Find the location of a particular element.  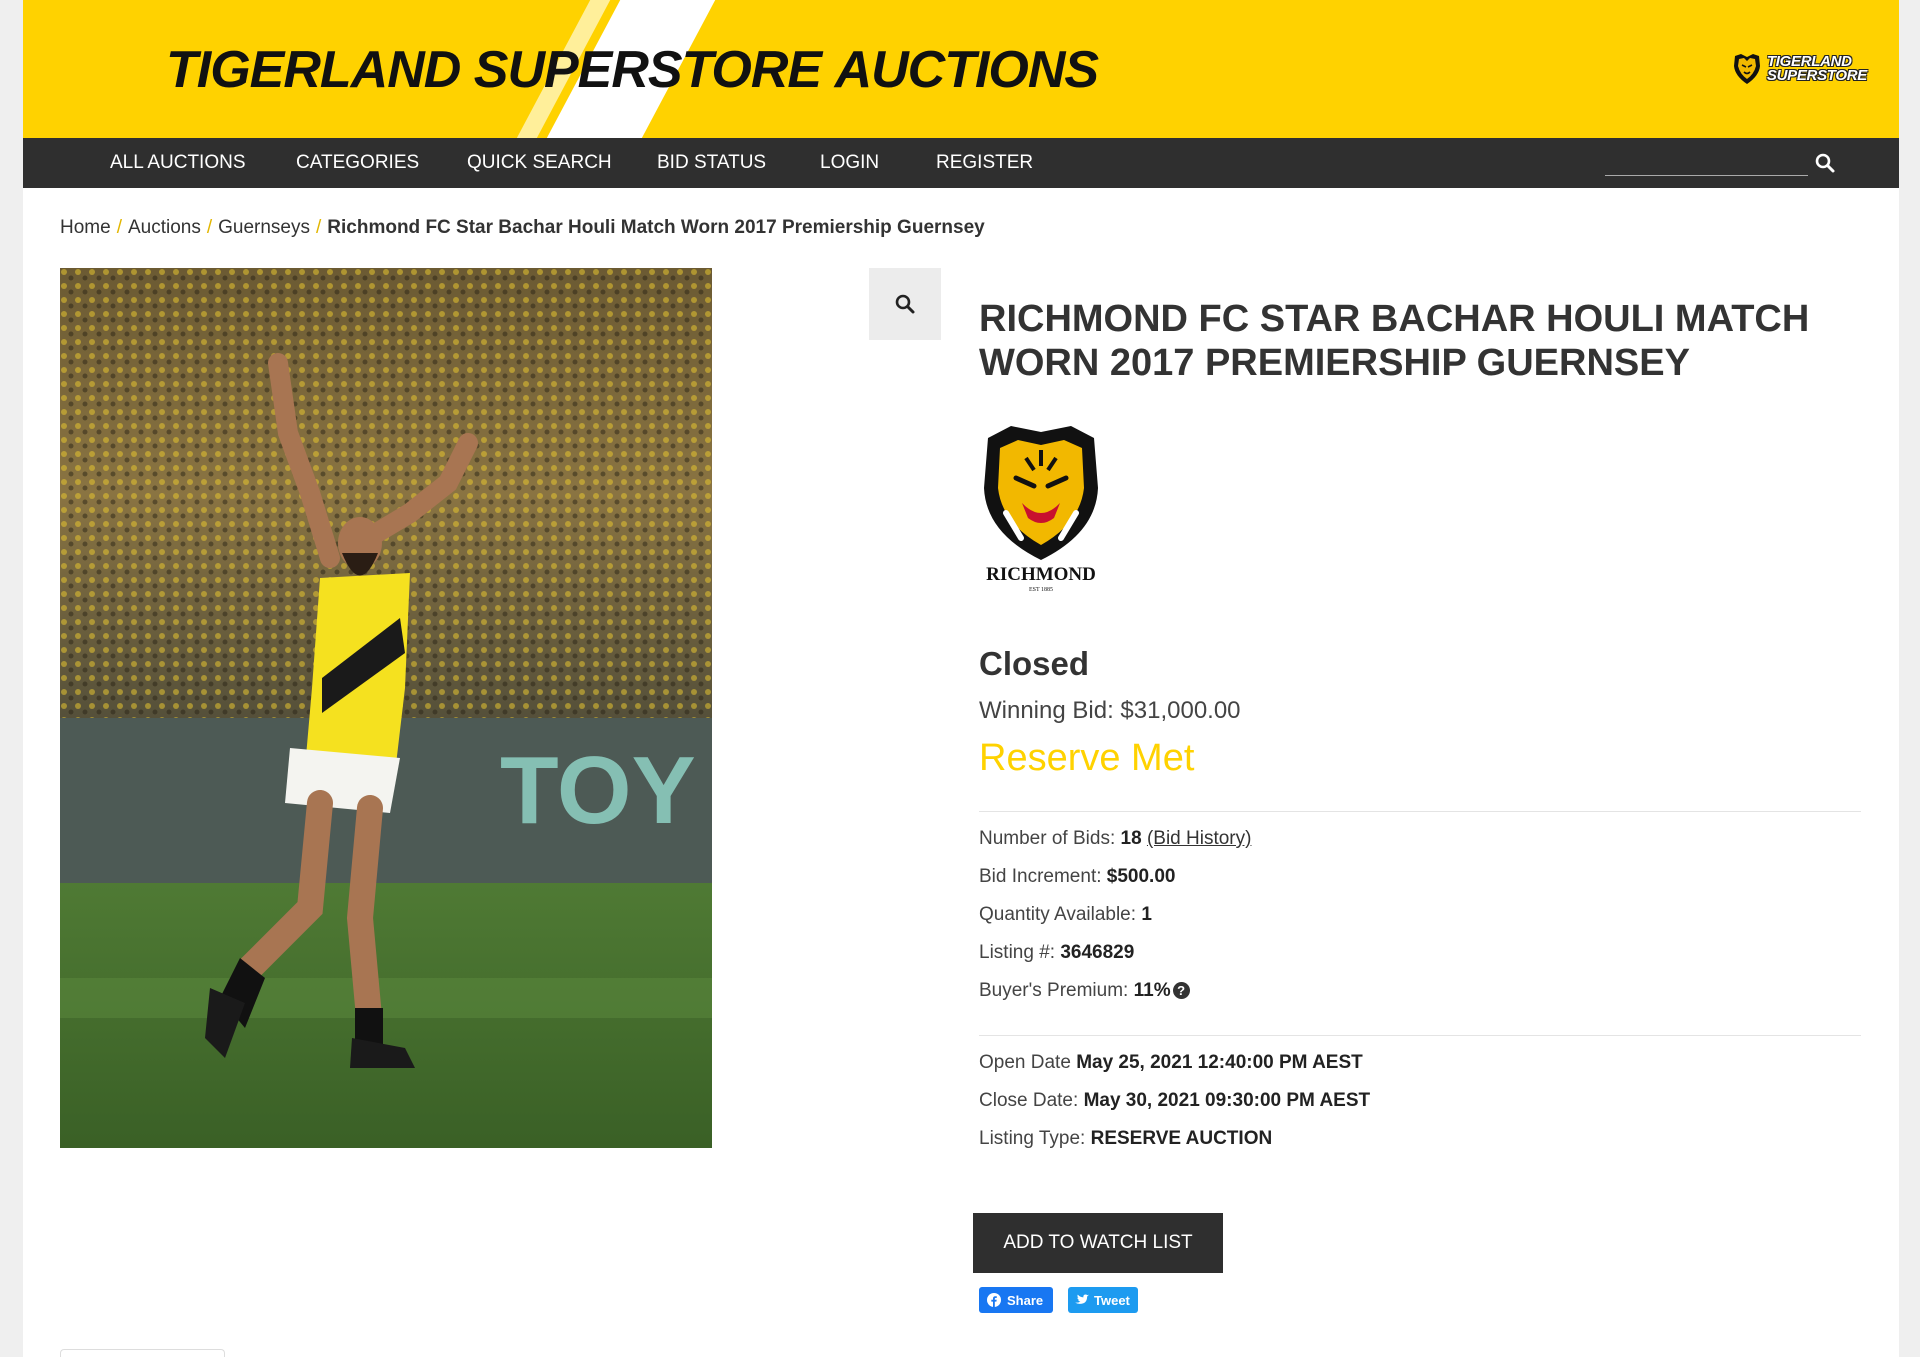

nav-all-auctions: ALL AUCTIONS is located at coordinates (178, 163).